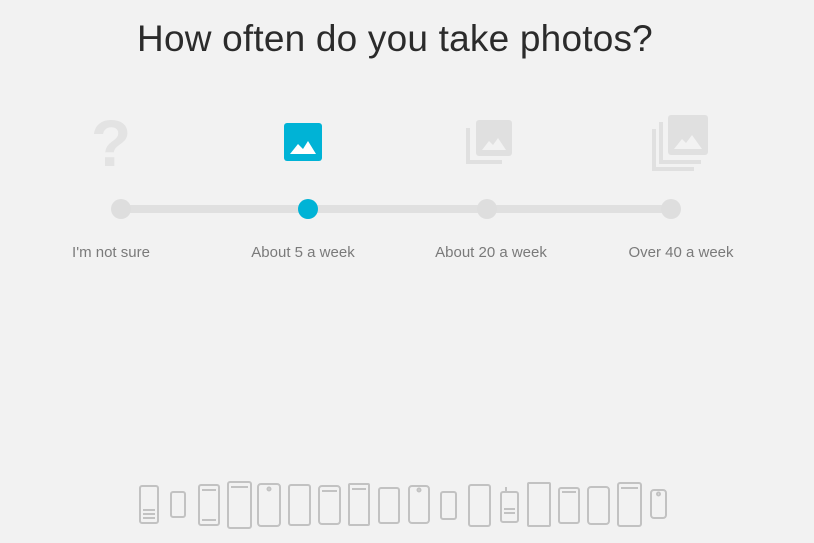 This screenshot has height=543, width=814. I want to click on phone-lineup-icon, so click(403, 505).